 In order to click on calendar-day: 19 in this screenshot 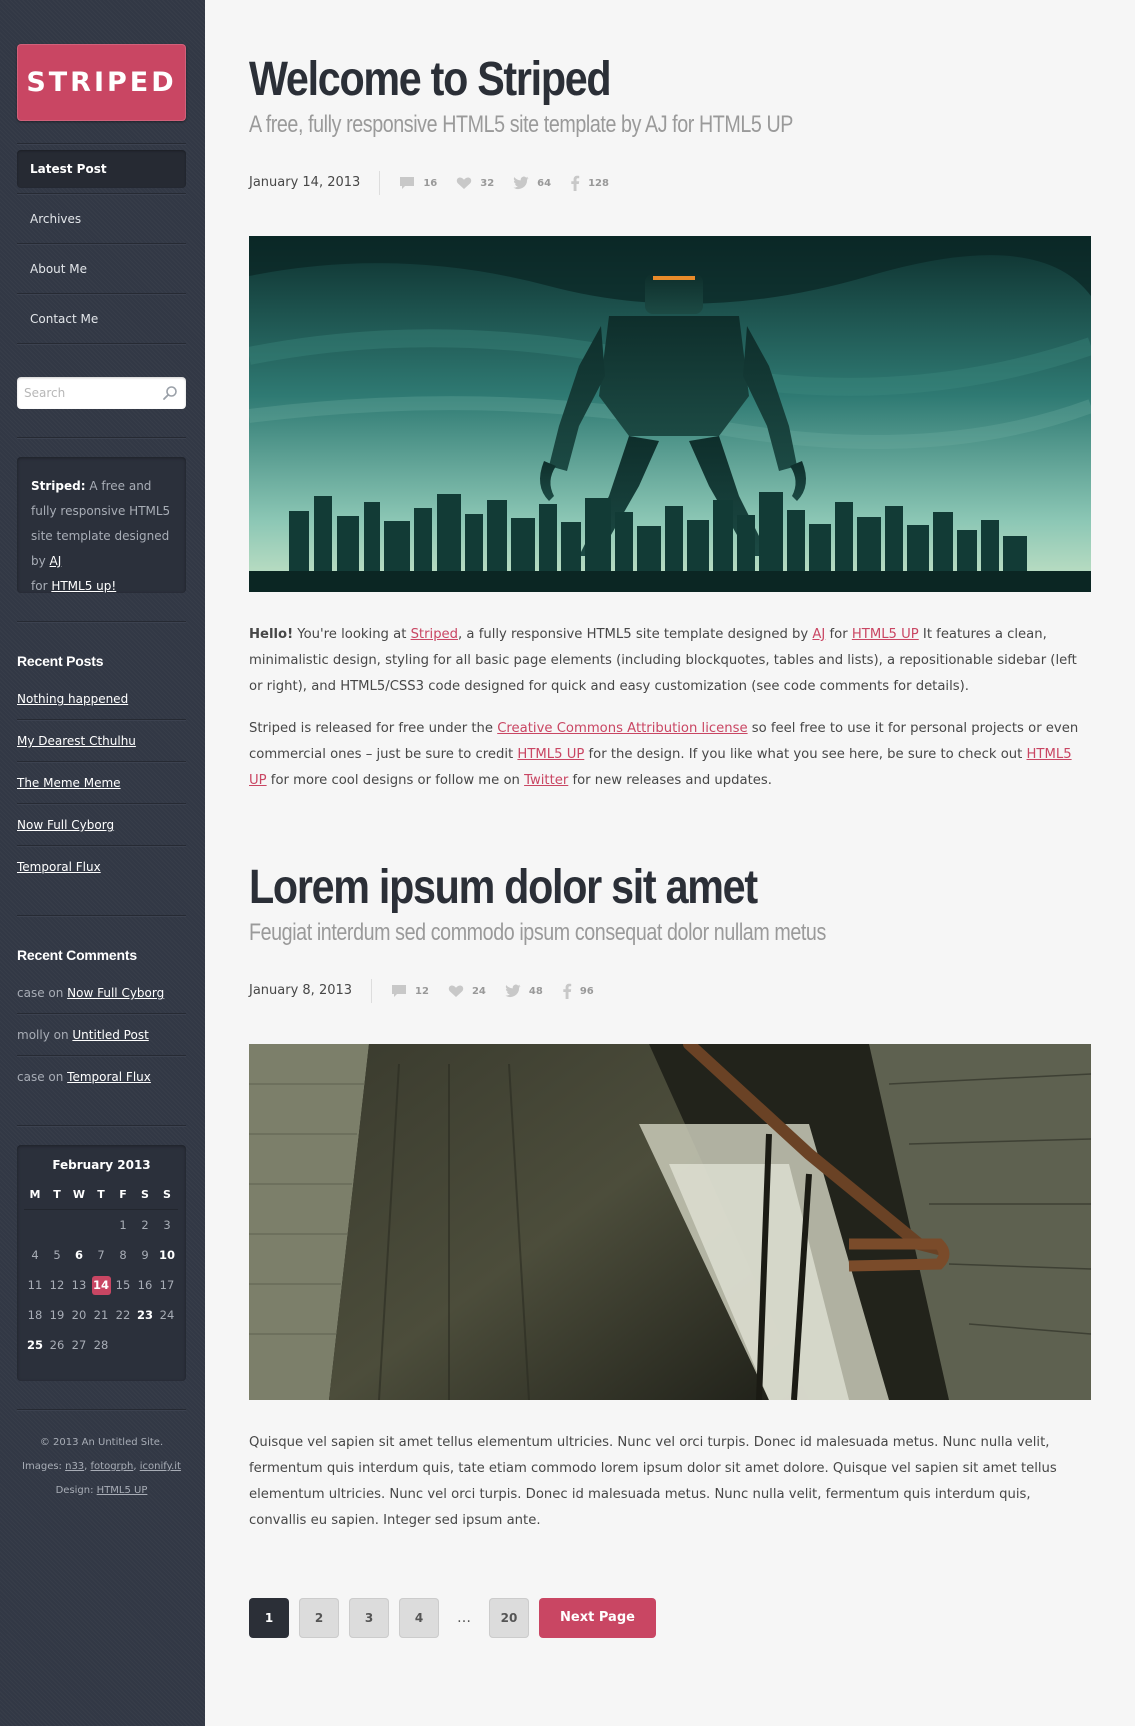, I will do `click(57, 1315)`.